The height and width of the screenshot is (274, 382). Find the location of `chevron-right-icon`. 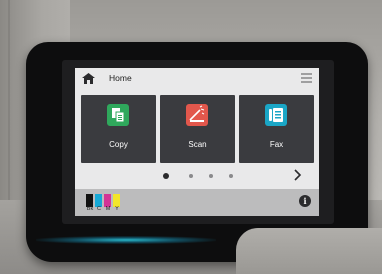

chevron-right-icon is located at coordinates (298, 175).